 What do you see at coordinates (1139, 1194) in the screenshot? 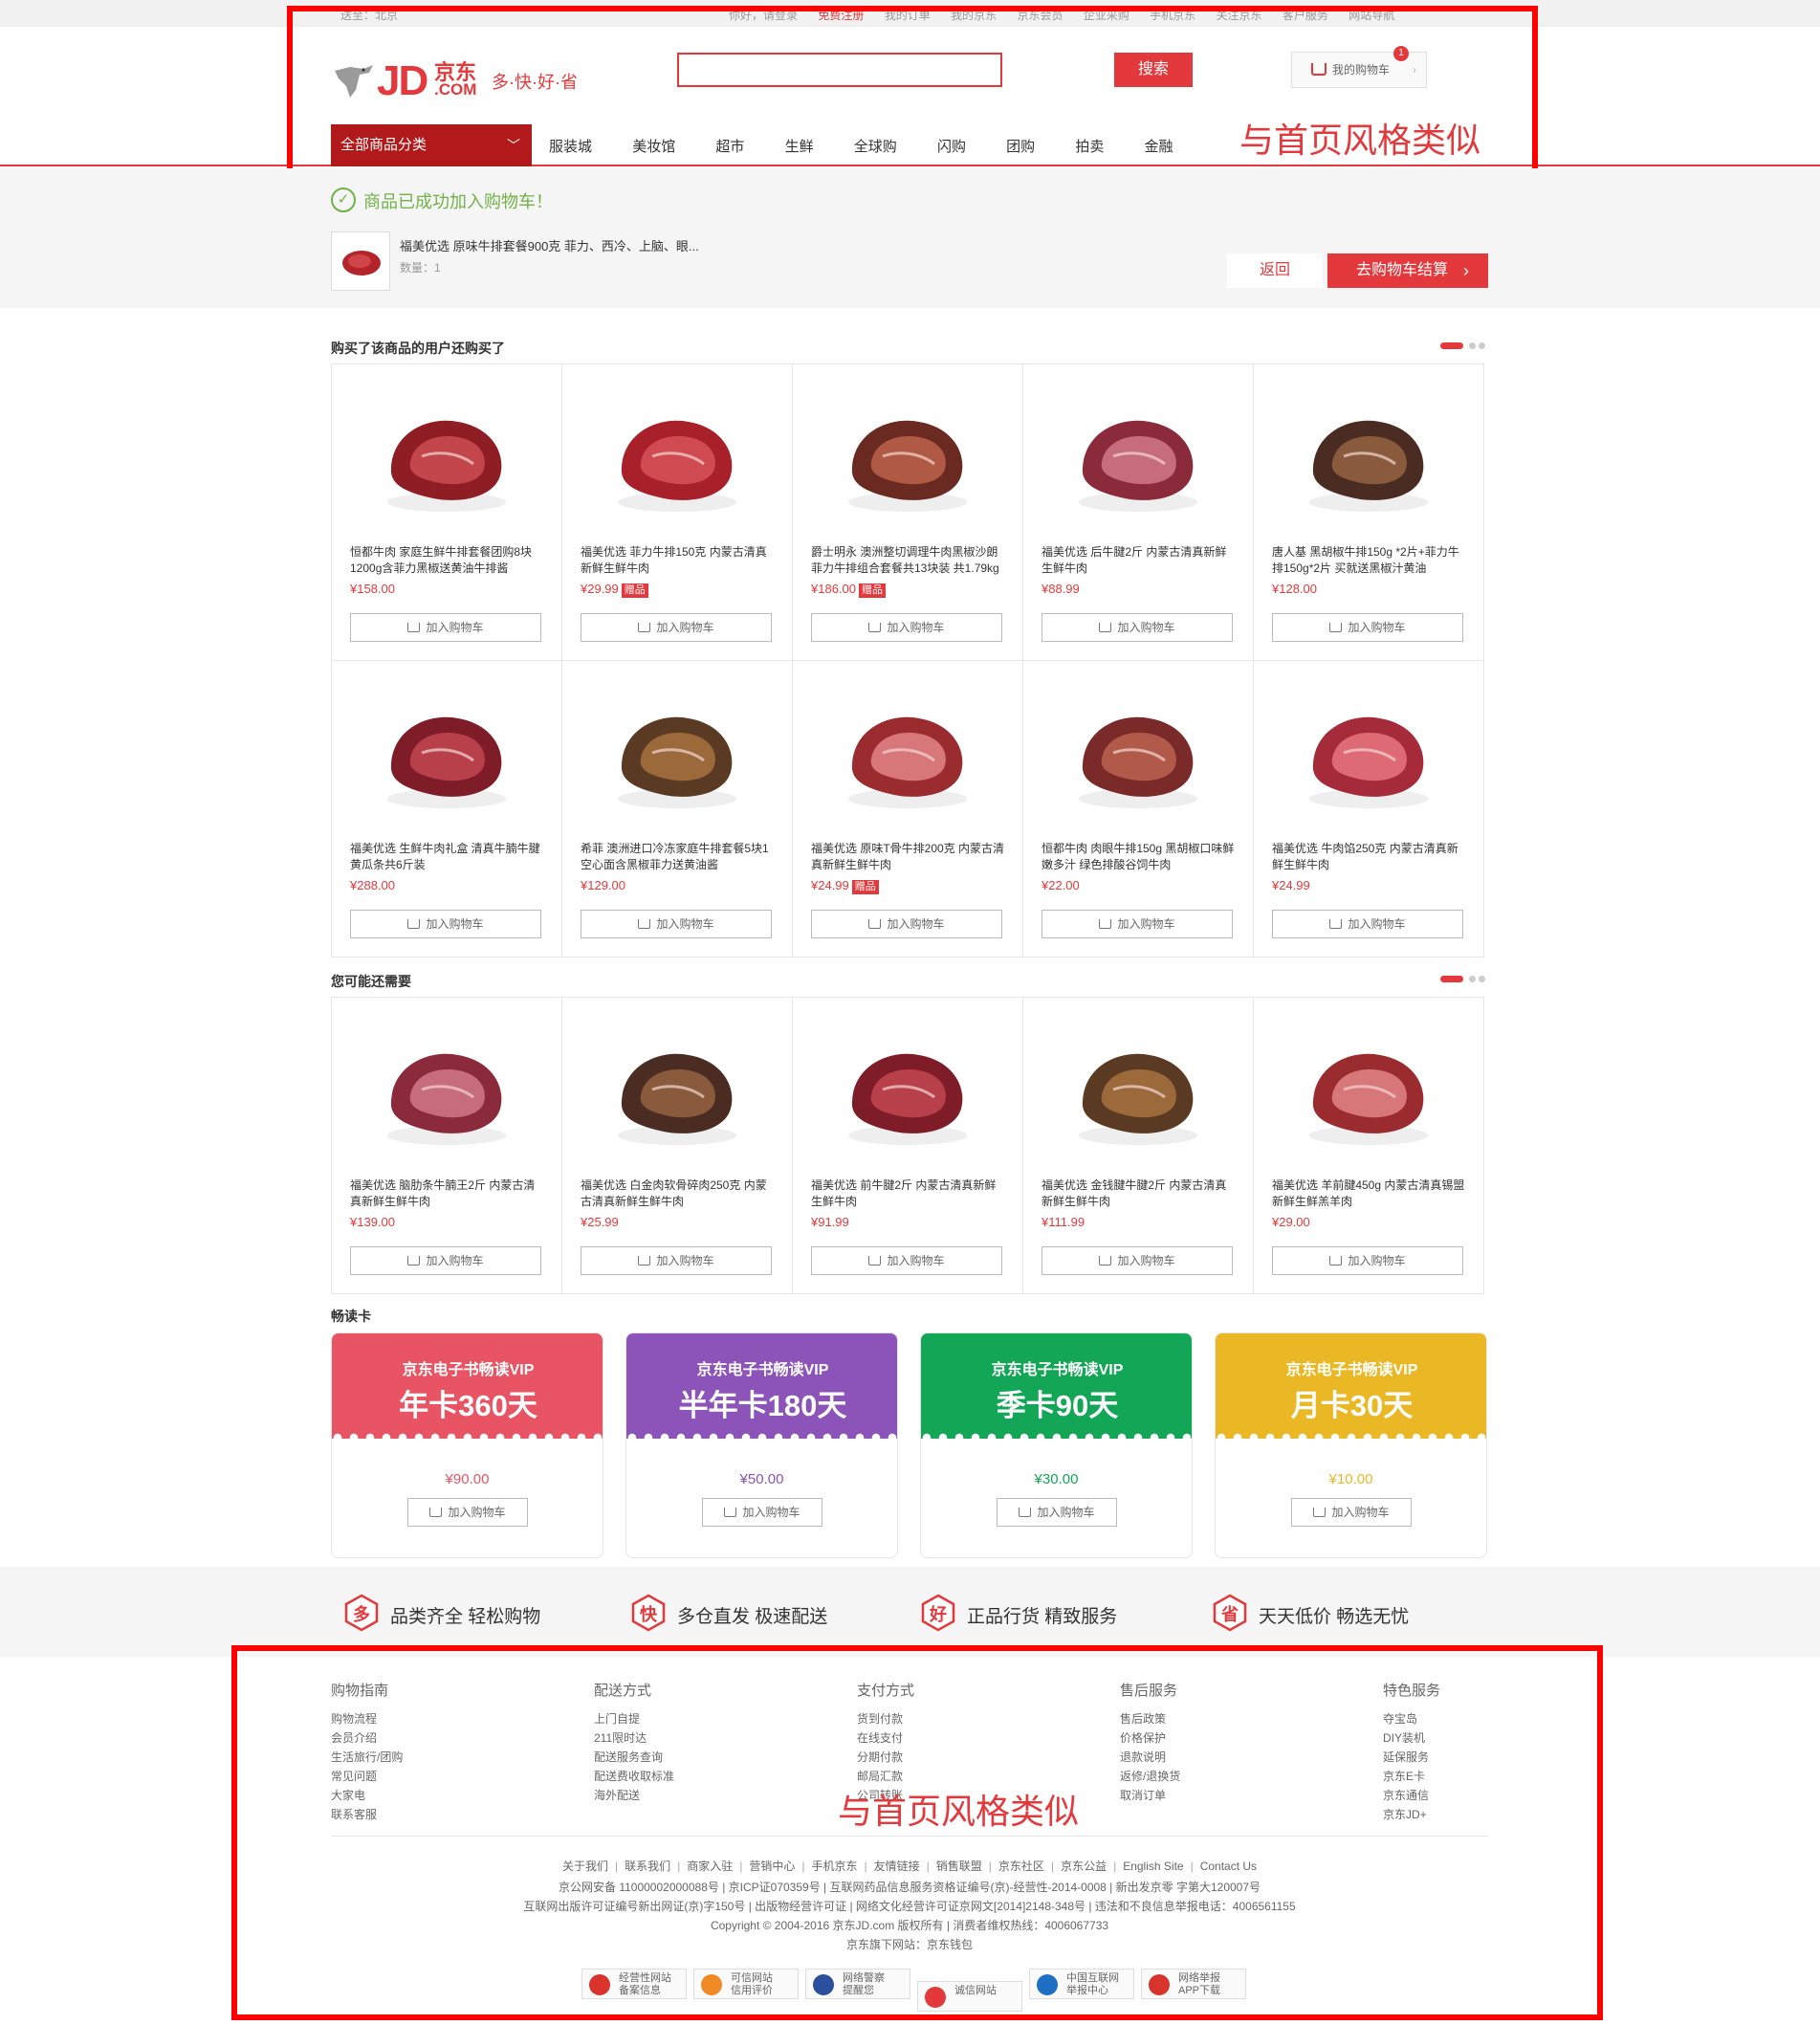
I see `product-name: 福美优选 金钱腱牛腱2斤 内蒙古清真新鲜生鲜牛肉` at bounding box center [1139, 1194].